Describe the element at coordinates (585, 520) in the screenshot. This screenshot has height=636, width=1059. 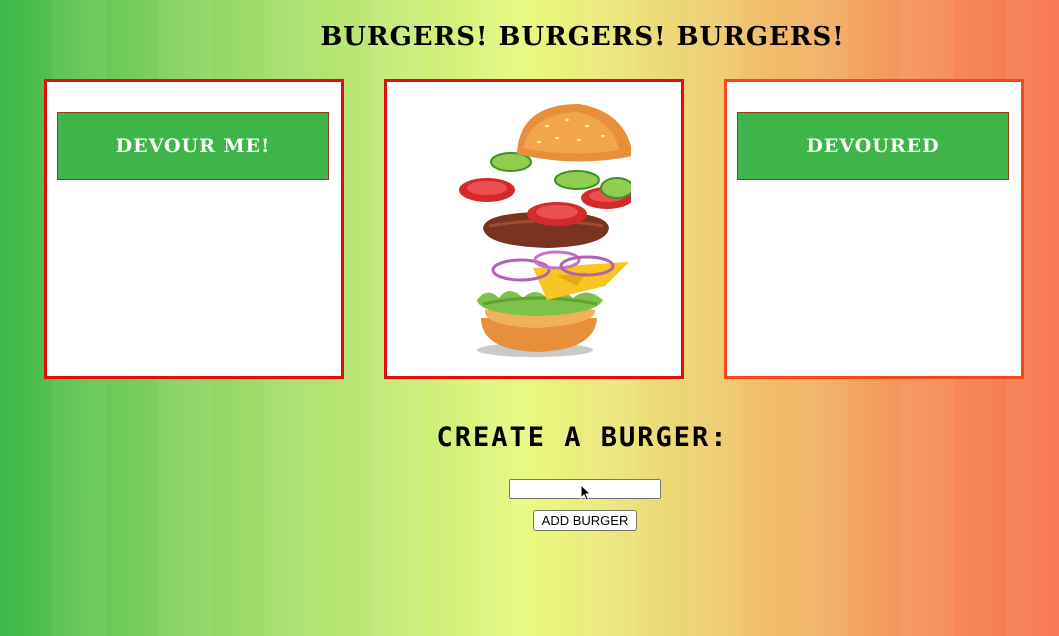
I see `add-burger-button: ADD BURGER` at that location.